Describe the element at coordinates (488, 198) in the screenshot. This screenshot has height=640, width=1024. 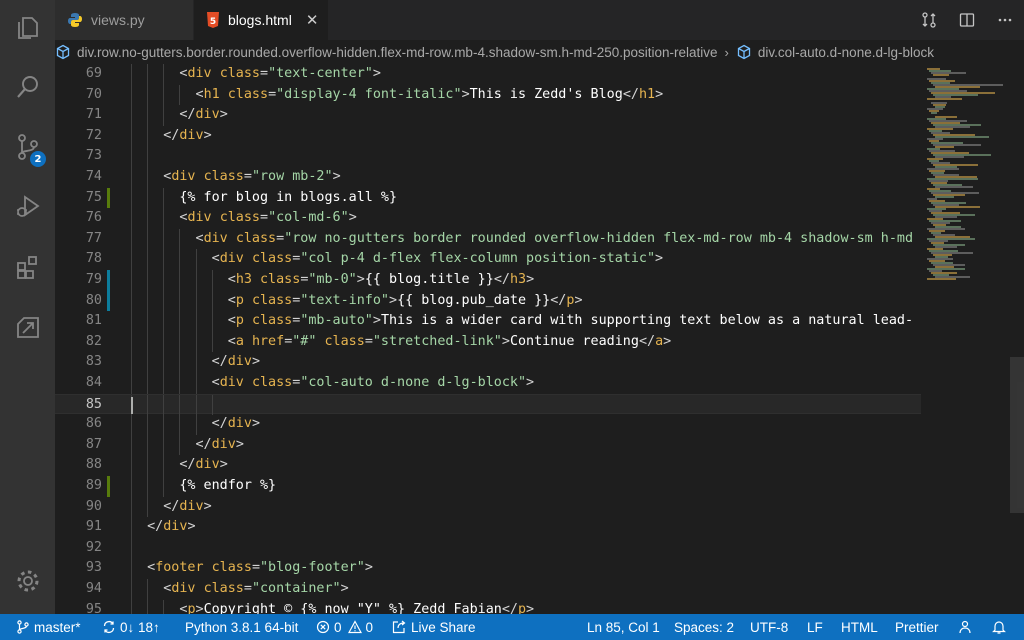
I see `code-line: 75 {% for blog in blogs.all %}` at that location.